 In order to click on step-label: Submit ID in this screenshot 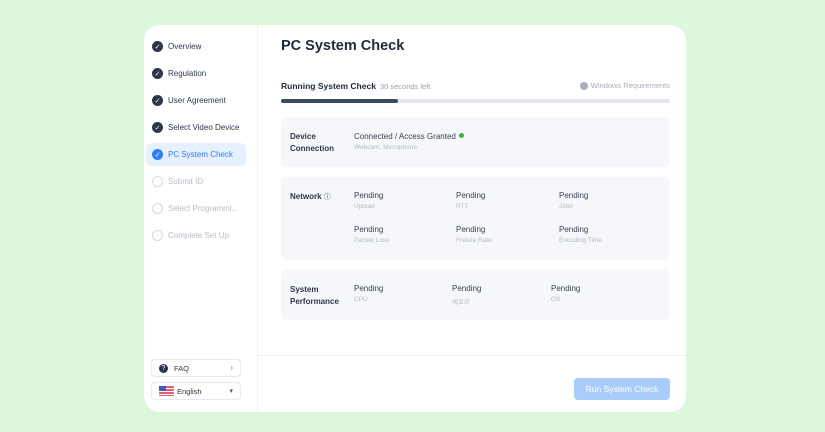, I will do `click(186, 181)`.